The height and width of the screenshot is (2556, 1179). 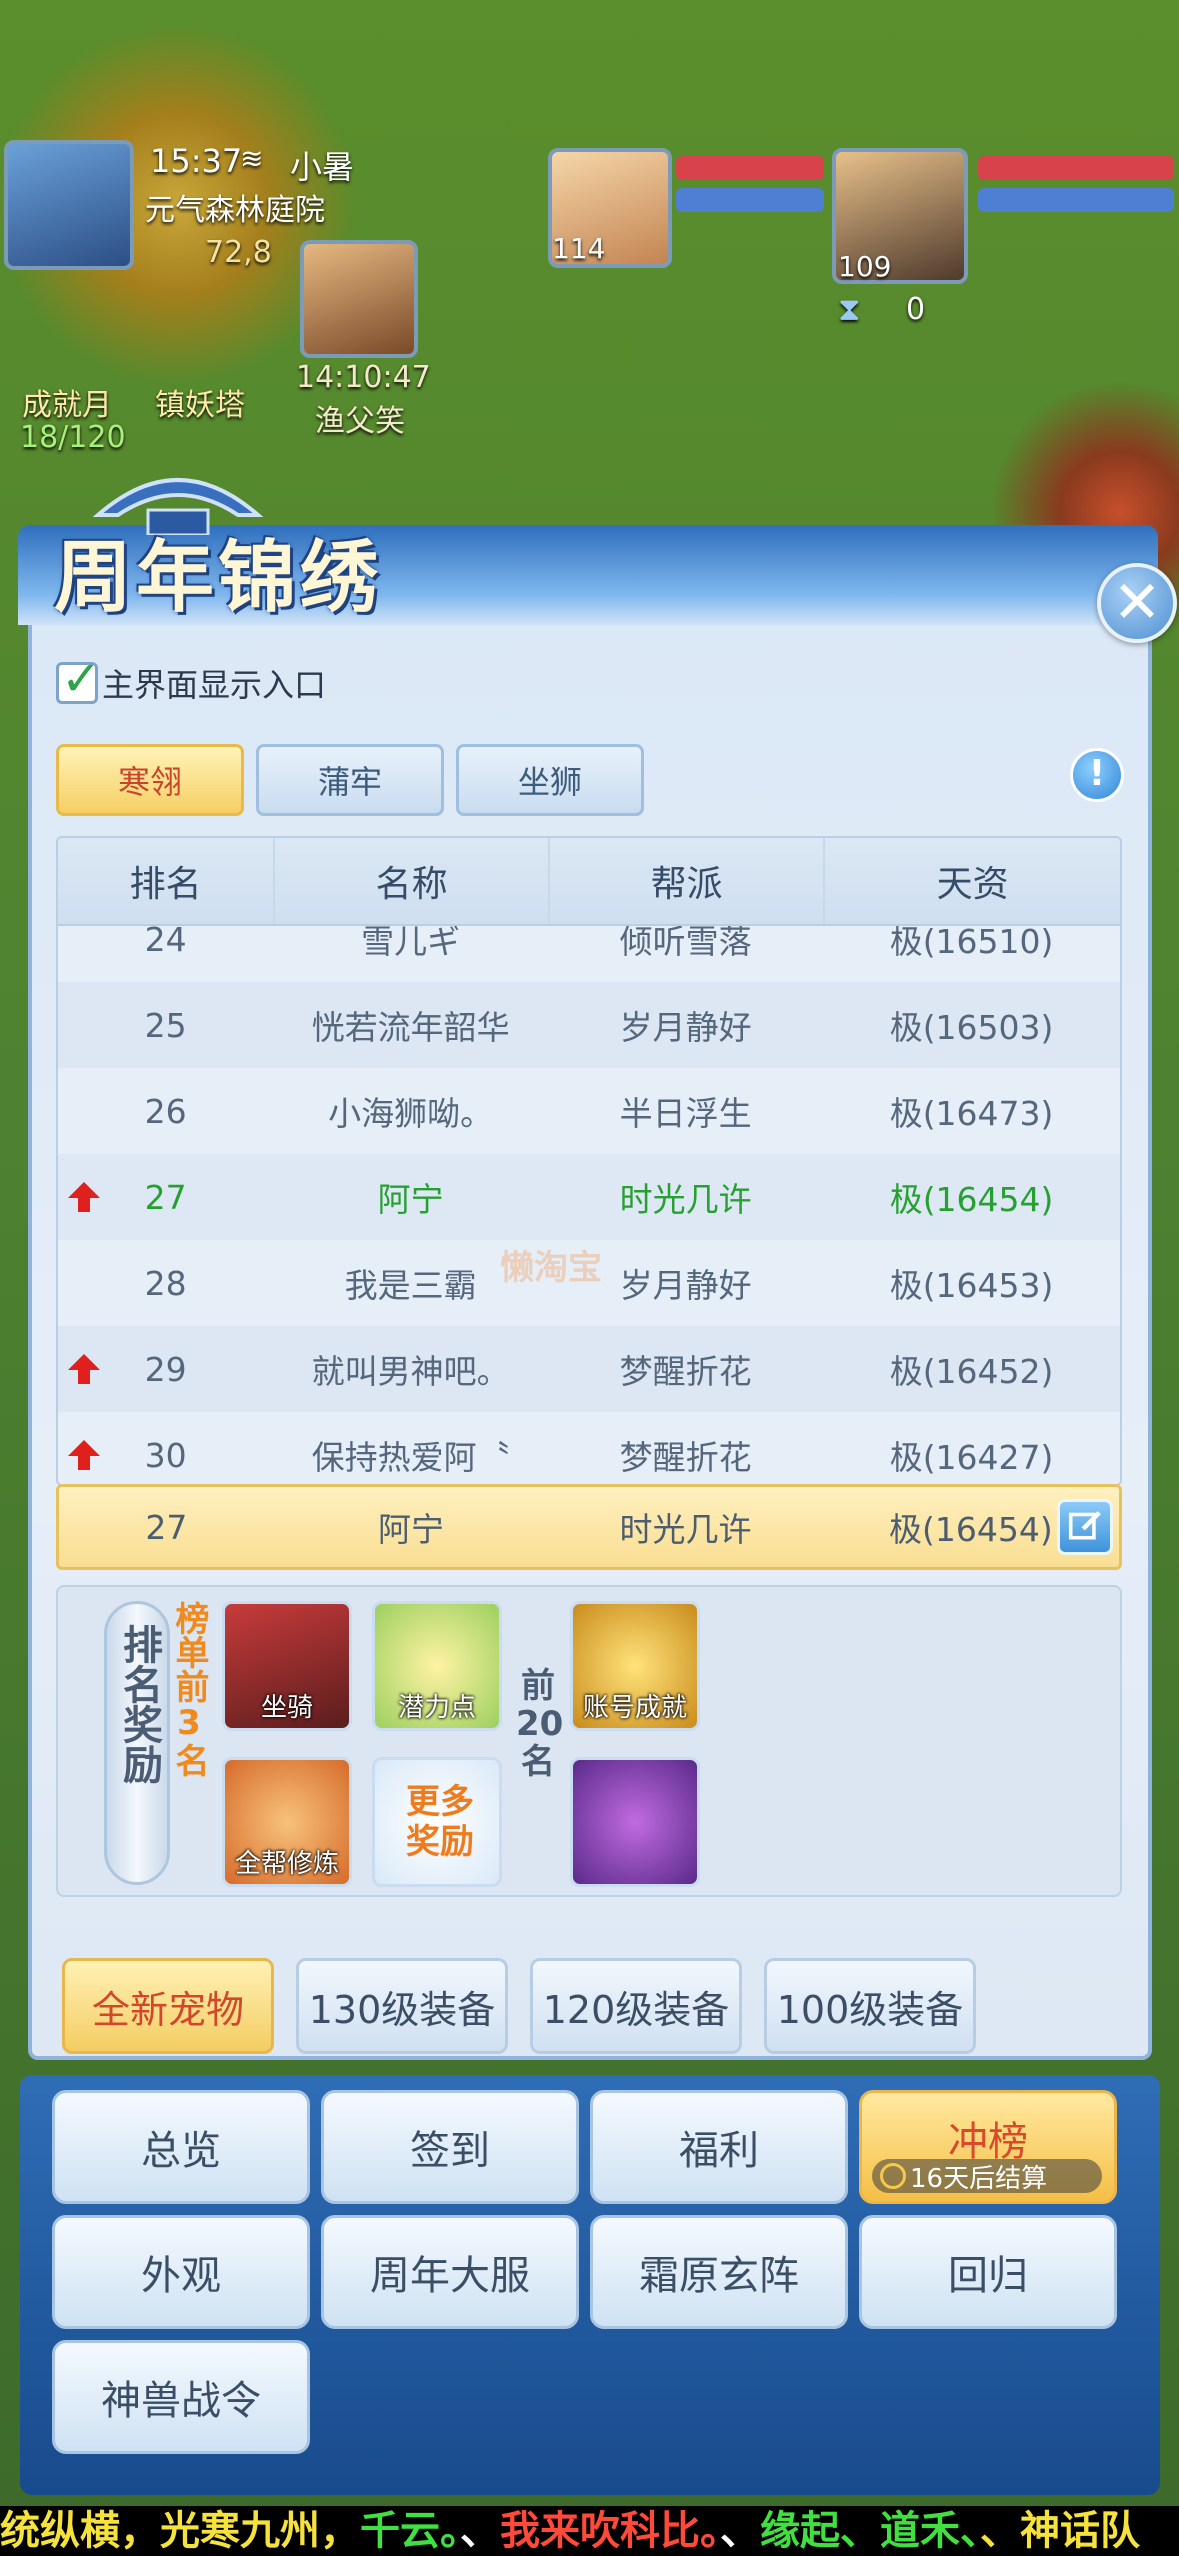 What do you see at coordinates (450, 2147) in the screenshot?
I see `nav-checkin: 签到` at bounding box center [450, 2147].